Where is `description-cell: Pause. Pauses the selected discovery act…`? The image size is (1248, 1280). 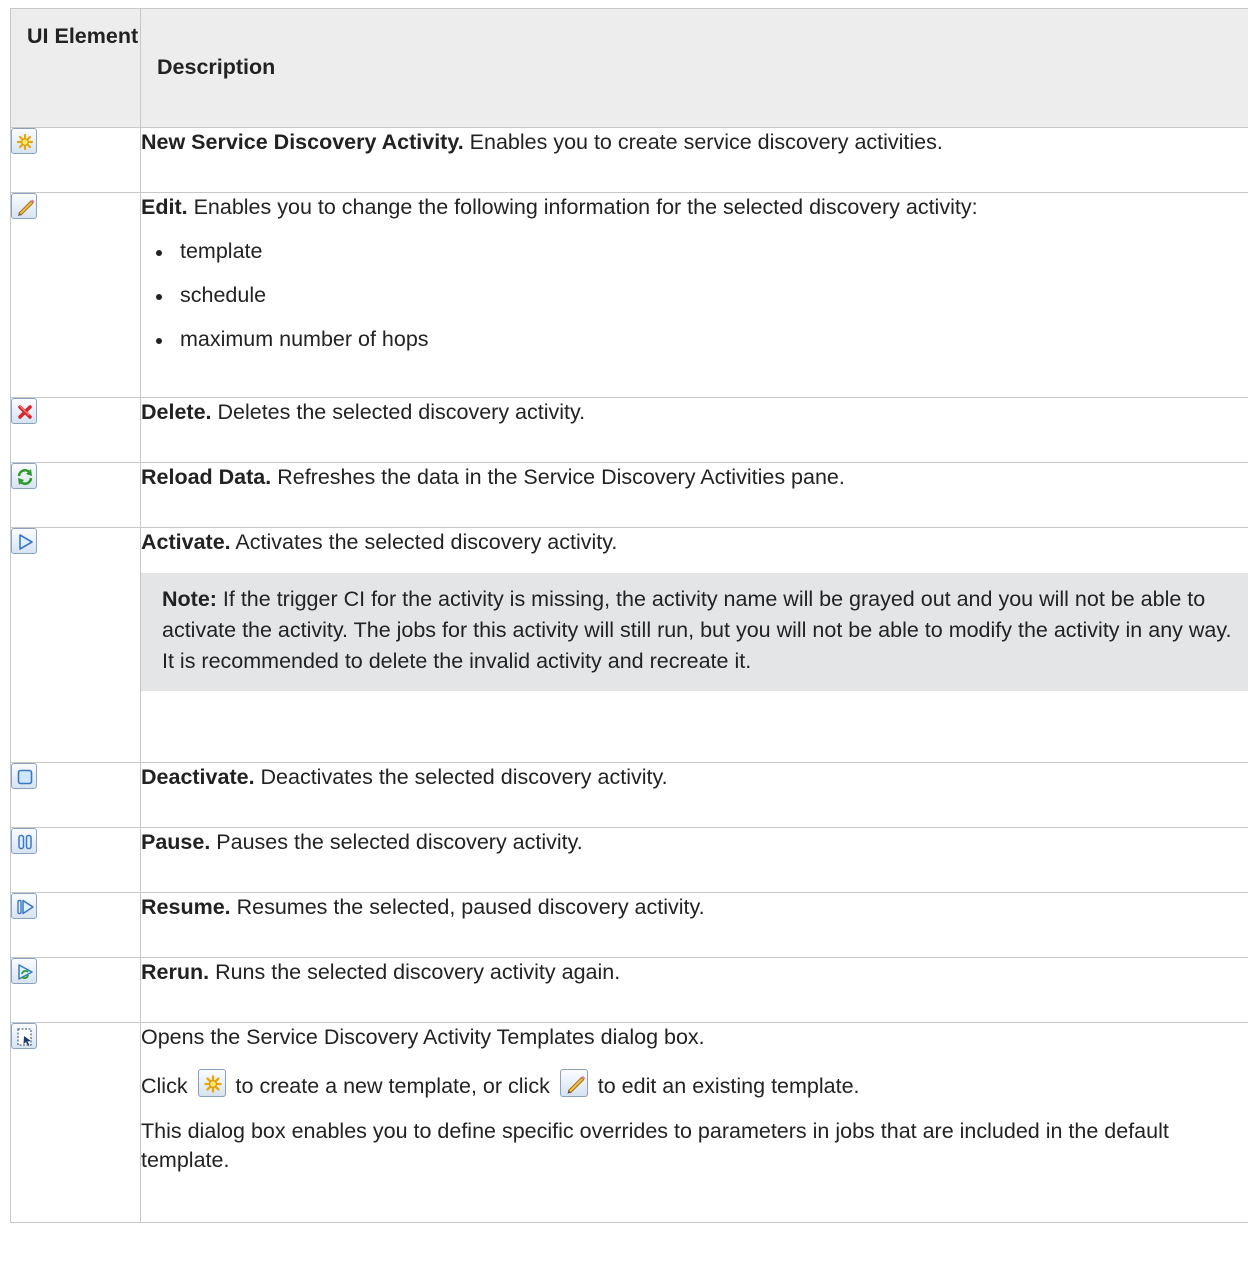 description-cell: Pause. Pauses the selected discovery act… is located at coordinates (694, 860).